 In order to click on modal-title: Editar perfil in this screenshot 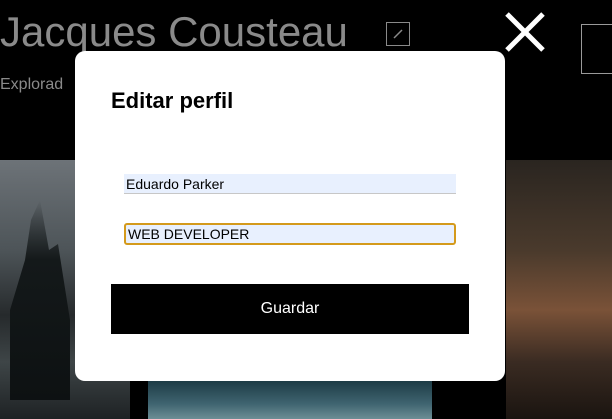, I will do `click(172, 100)`.